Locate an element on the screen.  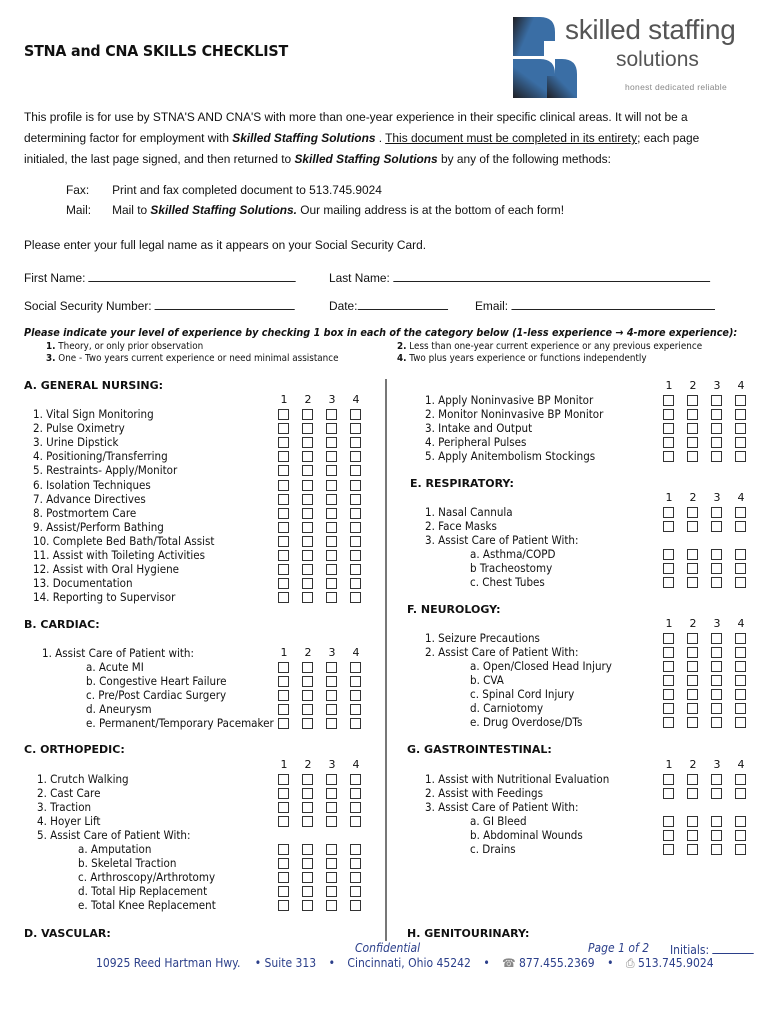
initials-input is located at coordinates (733, 947).